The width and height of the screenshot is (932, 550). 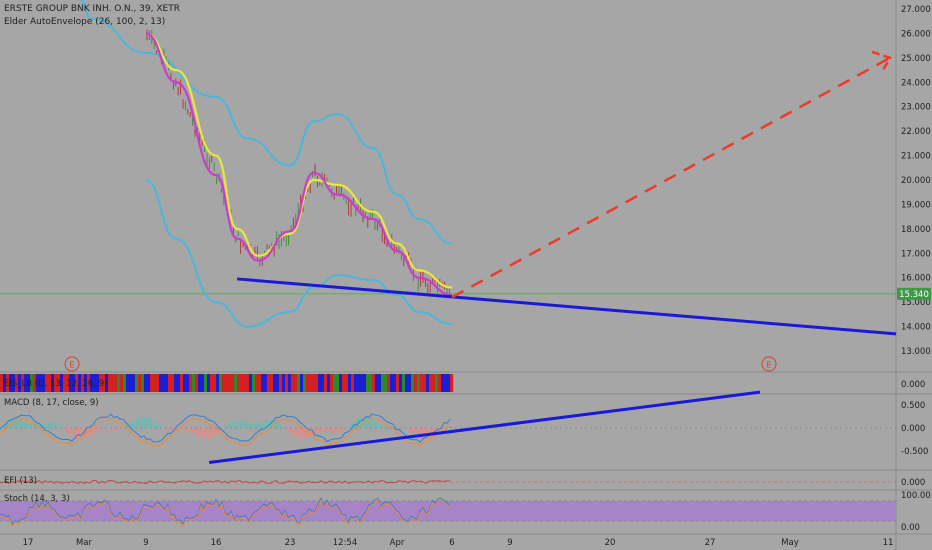 I want to click on macd-tick: 0.000, so click(x=913, y=429).